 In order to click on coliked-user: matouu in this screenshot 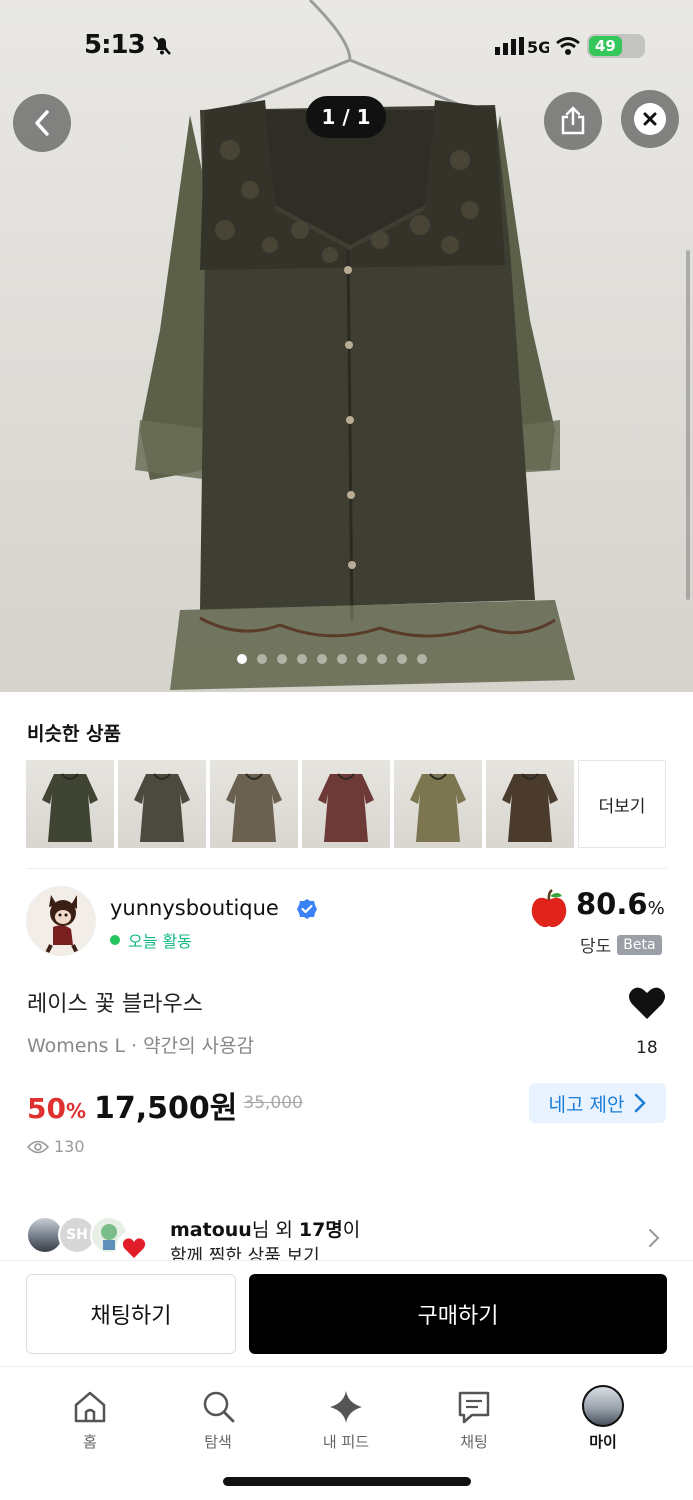, I will do `click(211, 1230)`.